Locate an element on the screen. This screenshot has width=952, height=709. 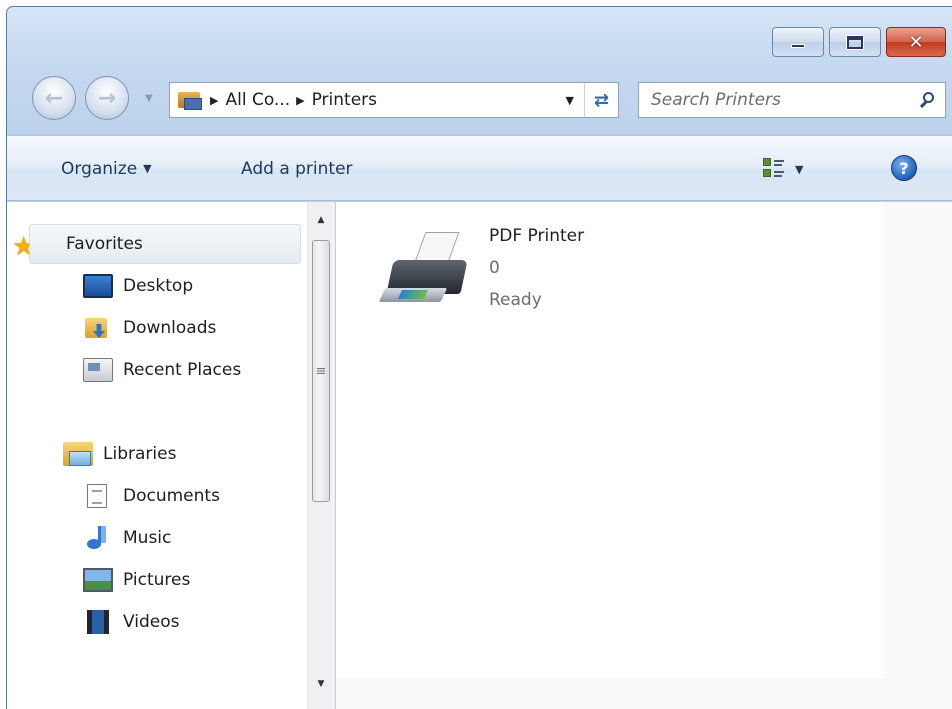
documents-icon is located at coordinates (97, 496).